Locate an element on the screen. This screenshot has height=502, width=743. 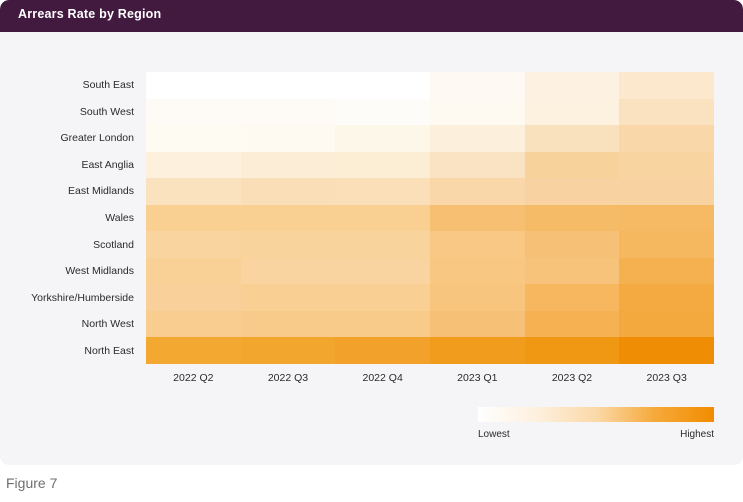
y-axis-label: South West is located at coordinates (106, 111).